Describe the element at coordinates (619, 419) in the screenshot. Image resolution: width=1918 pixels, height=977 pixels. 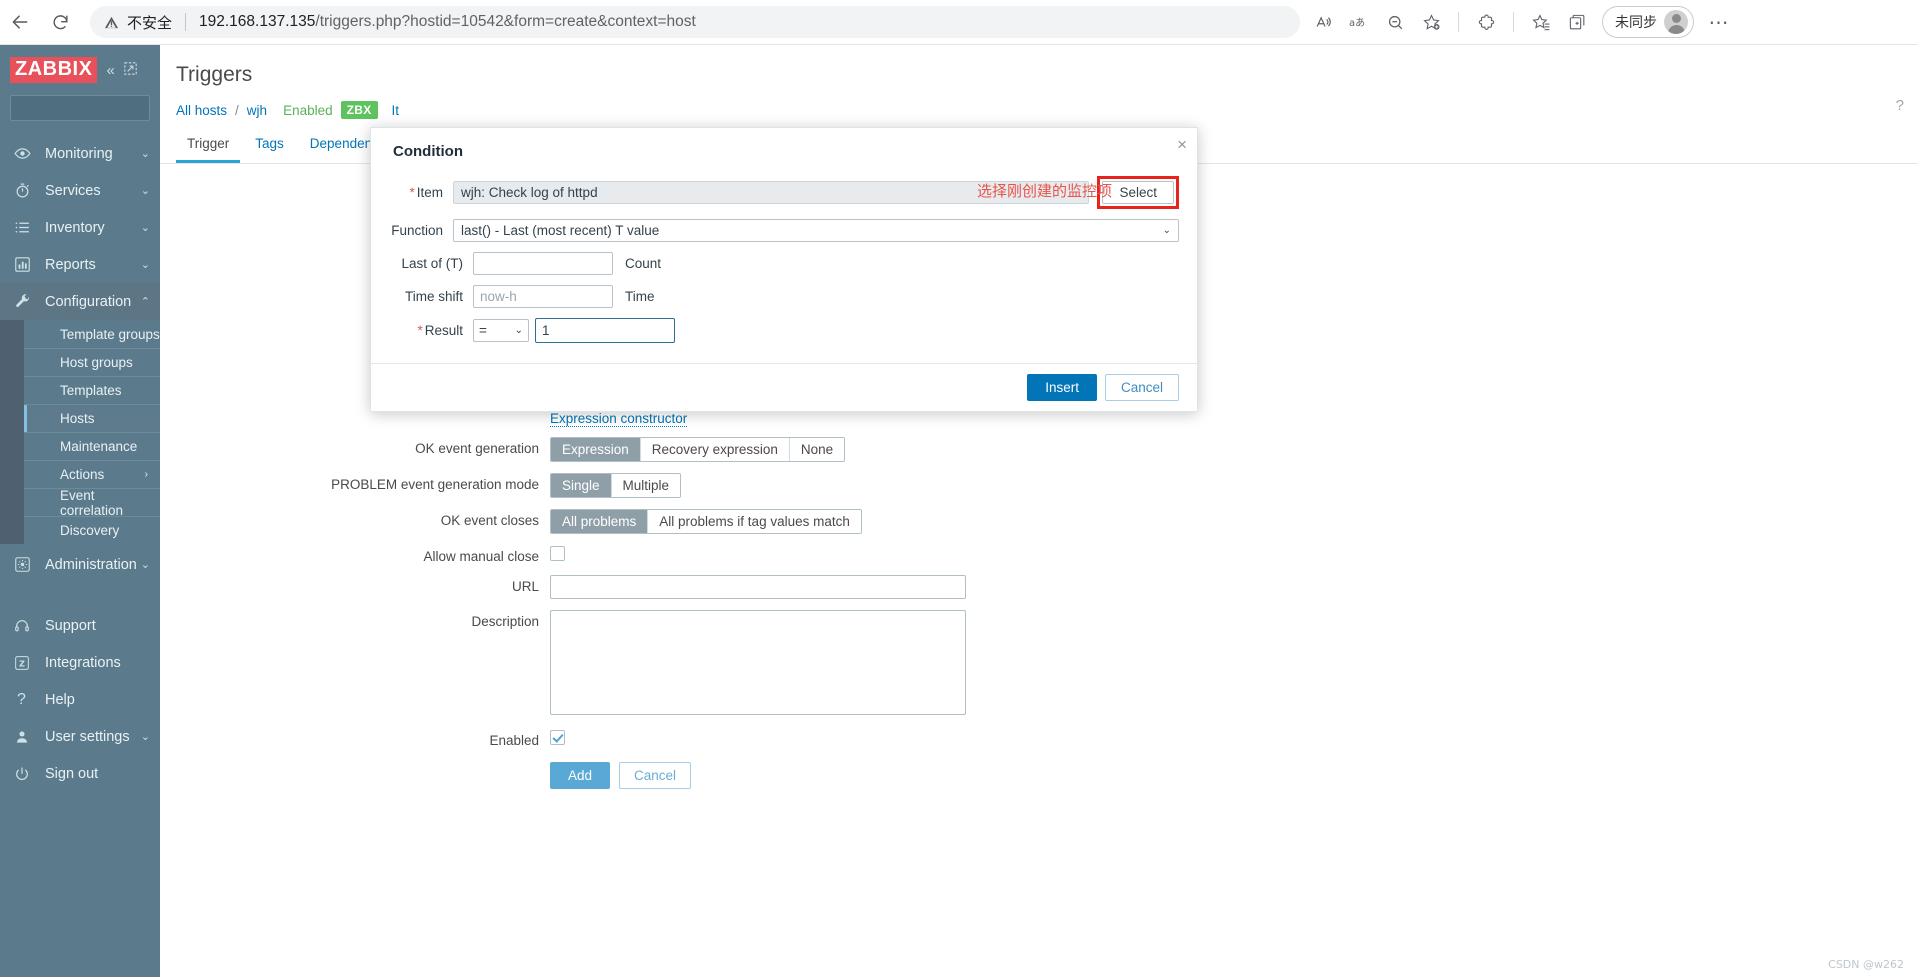
I see `expression-constructor-link: Expression constructor` at that location.